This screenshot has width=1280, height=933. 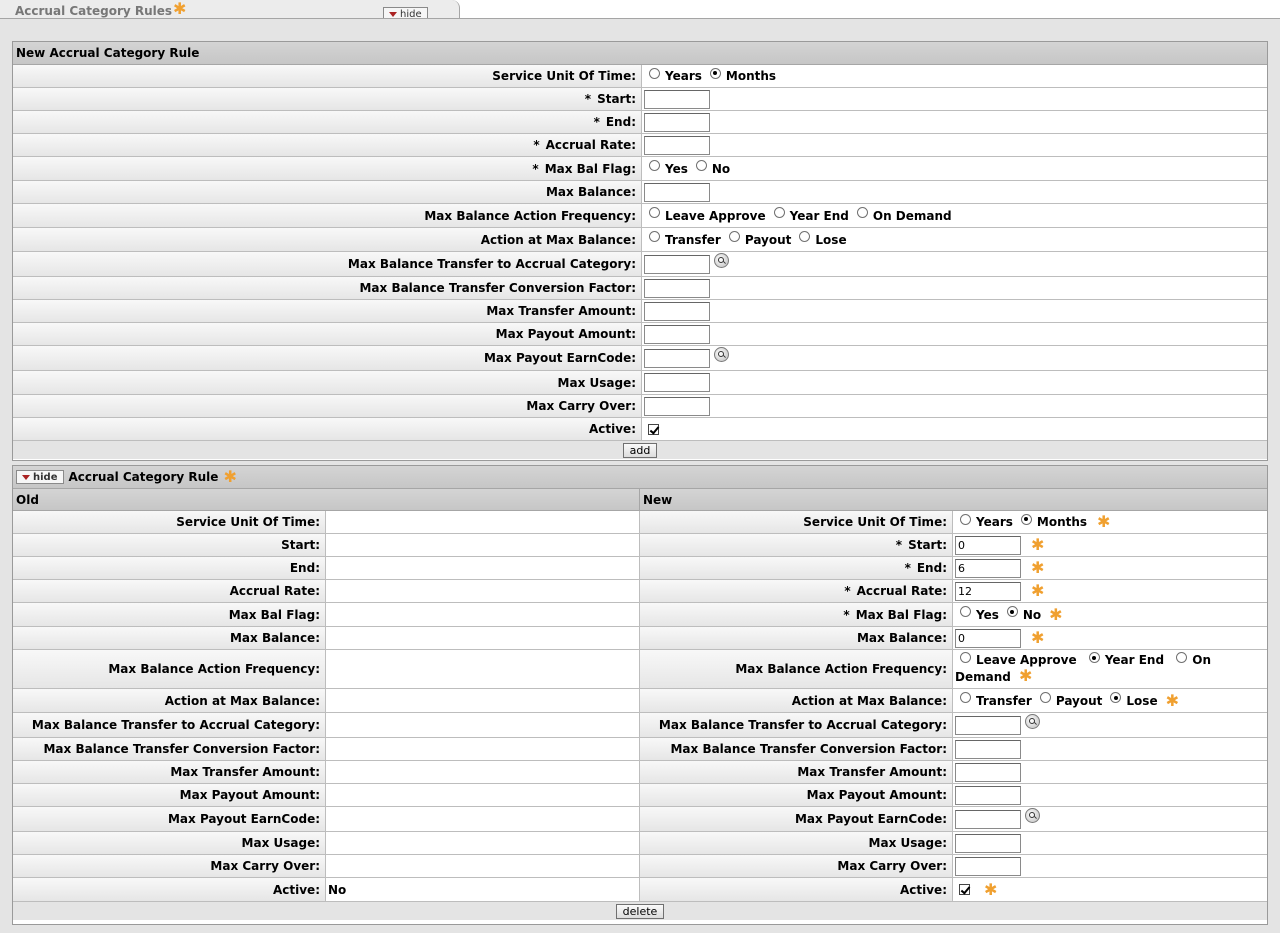 What do you see at coordinates (954, 76) in the screenshot?
I see `value-service-unit: Years Months` at bounding box center [954, 76].